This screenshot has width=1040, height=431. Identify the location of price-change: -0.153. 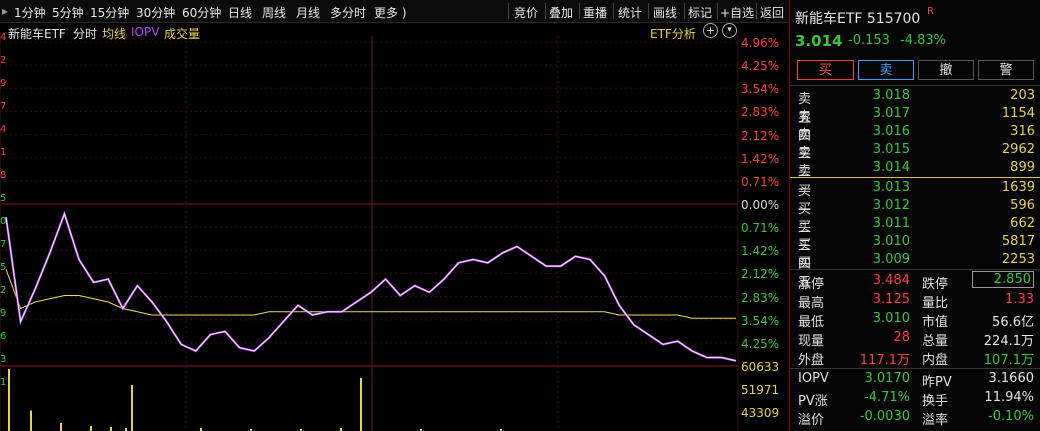
(869, 40).